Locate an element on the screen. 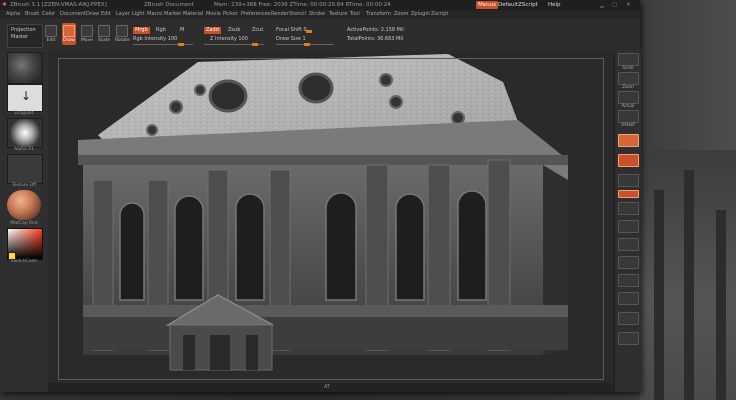 This screenshot has width=736, height=400. material-thumbnail is located at coordinates (24, 205).